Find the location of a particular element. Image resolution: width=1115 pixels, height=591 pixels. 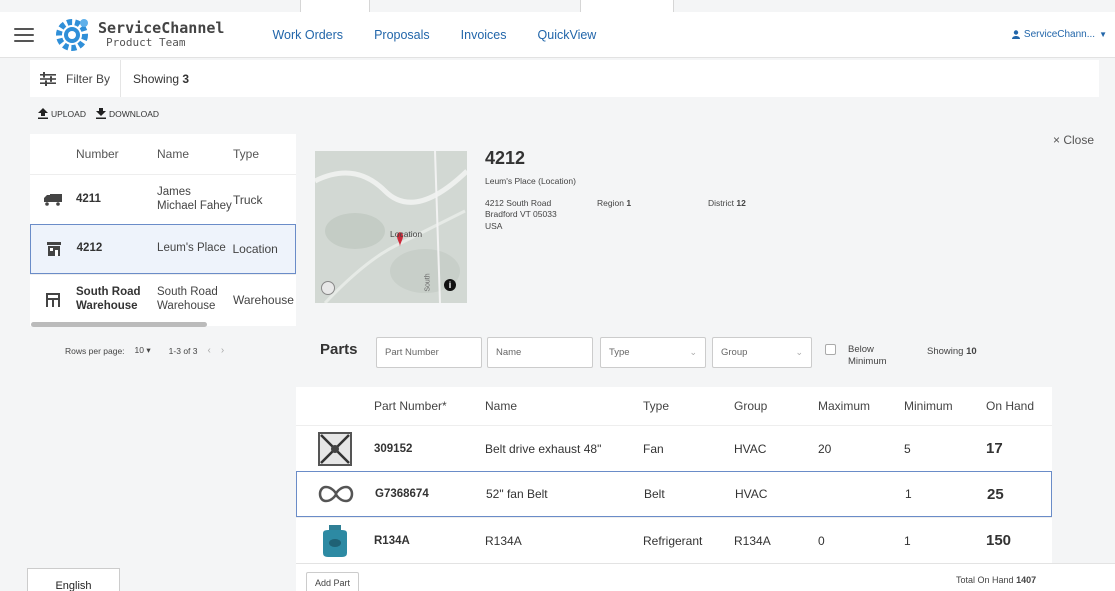

row-type: Warehouse is located at coordinates (263, 299).